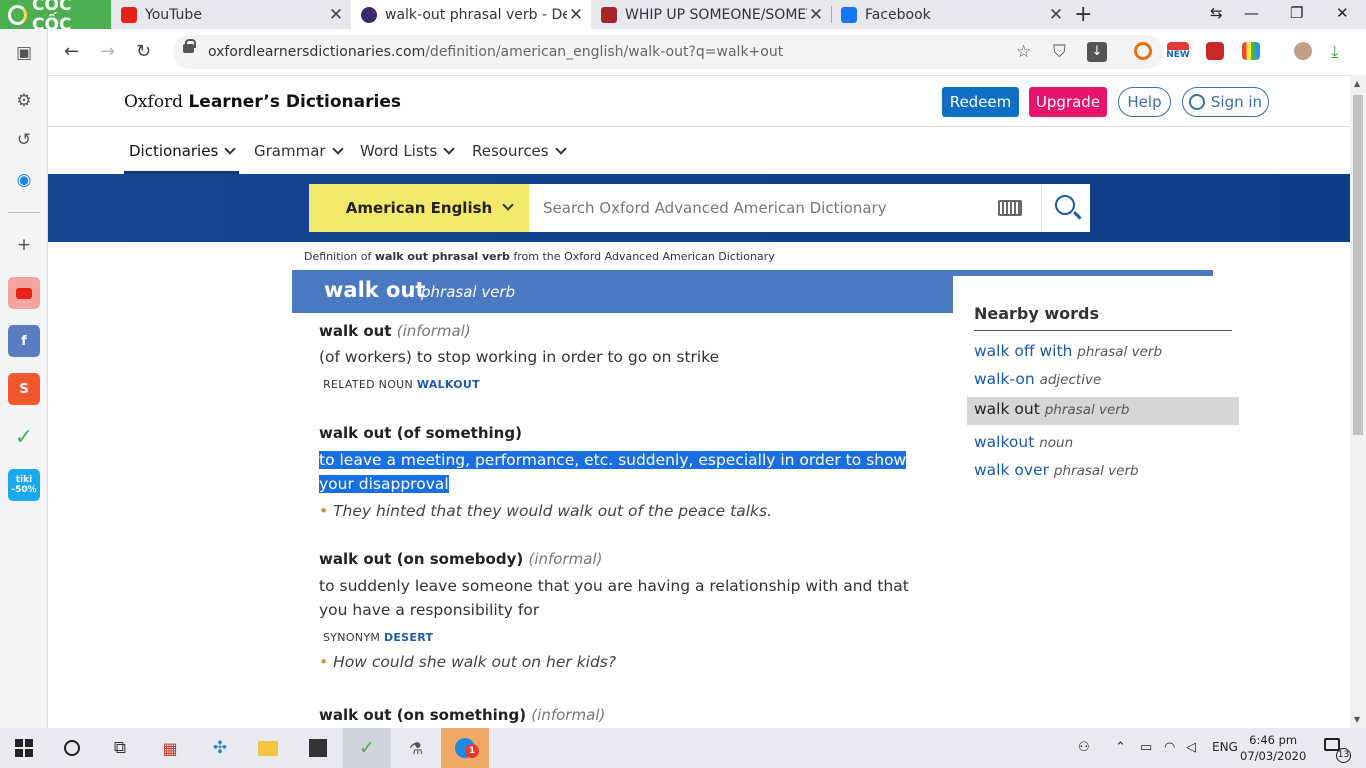 The height and width of the screenshot is (768, 1366). What do you see at coordinates (1251, 13) in the screenshot?
I see `minimize-button: —` at bounding box center [1251, 13].